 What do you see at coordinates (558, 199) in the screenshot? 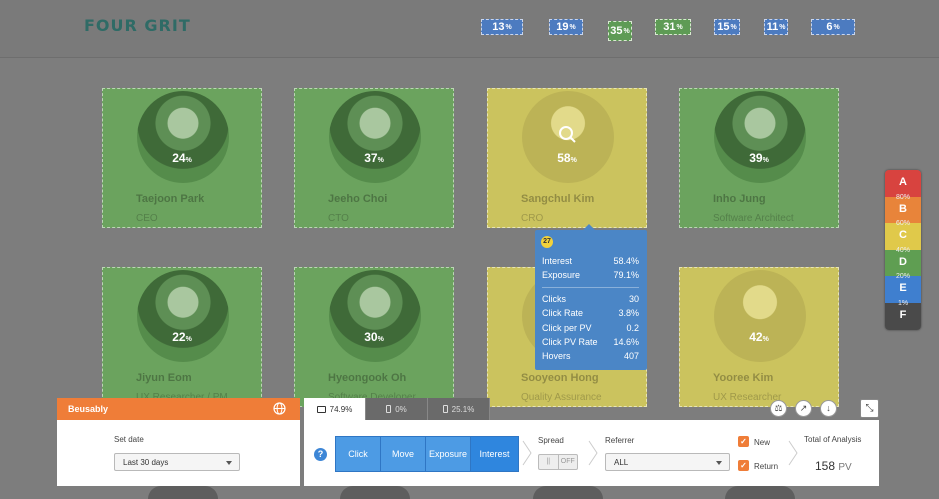
I see `member-name: Sangchul Kim` at bounding box center [558, 199].